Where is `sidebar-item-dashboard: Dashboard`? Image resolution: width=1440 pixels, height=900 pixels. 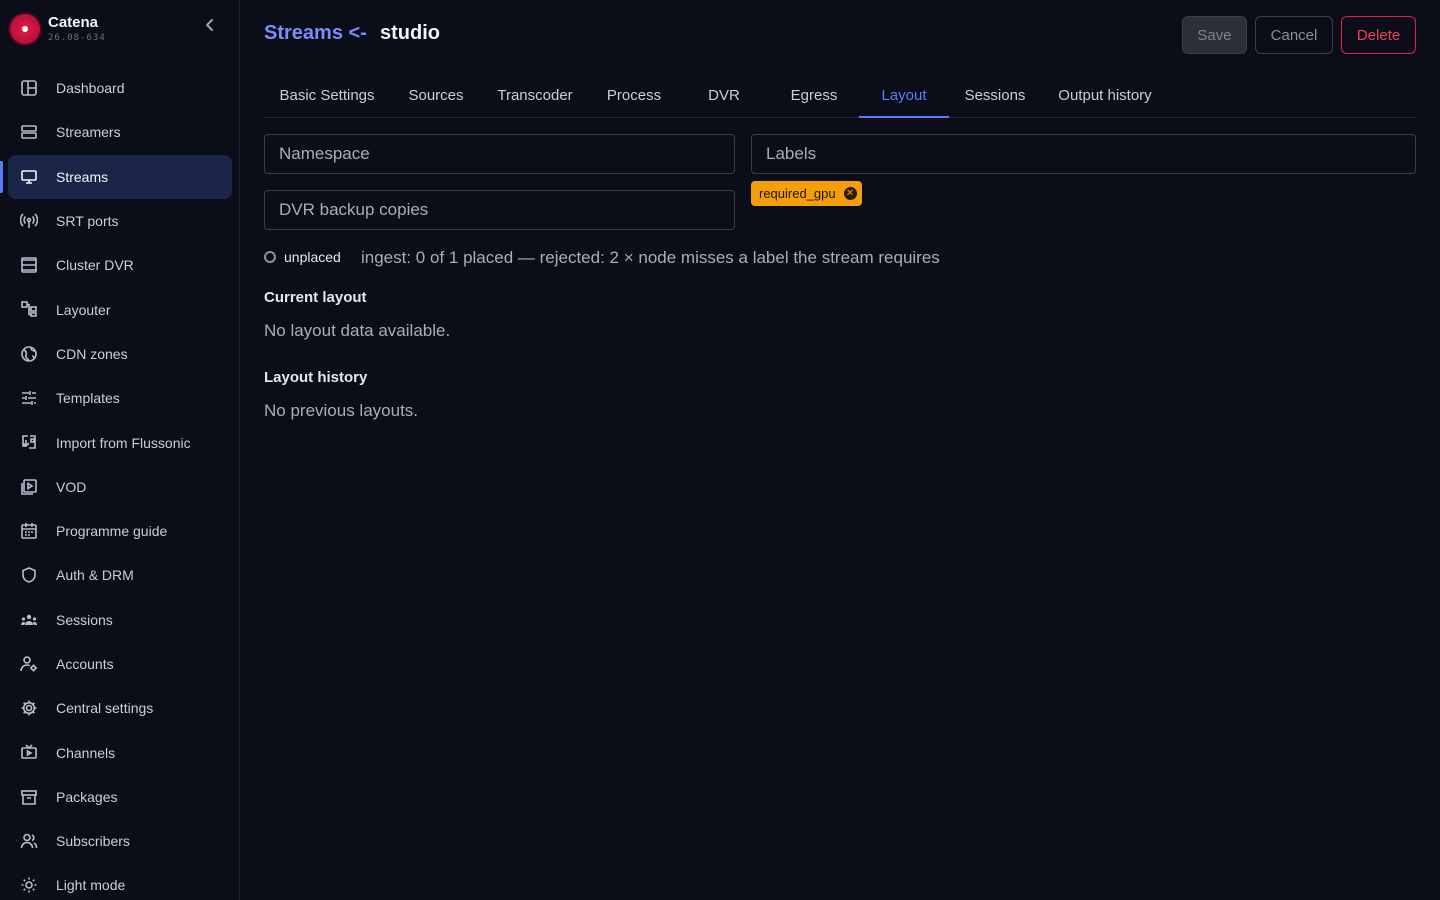 sidebar-item-dashboard: Dashboard is located at coordinates (120, 88).